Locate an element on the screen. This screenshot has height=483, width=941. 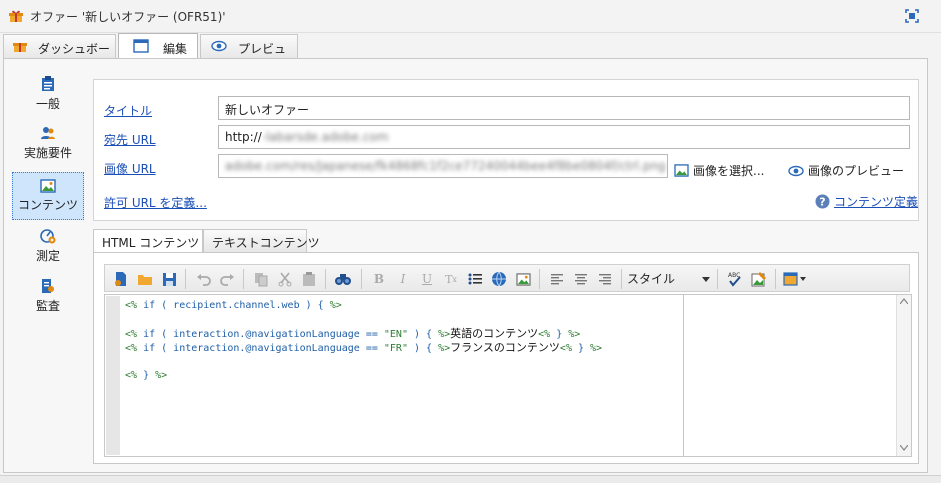
code-line: <% } %> is located at coordinates (146, 375).